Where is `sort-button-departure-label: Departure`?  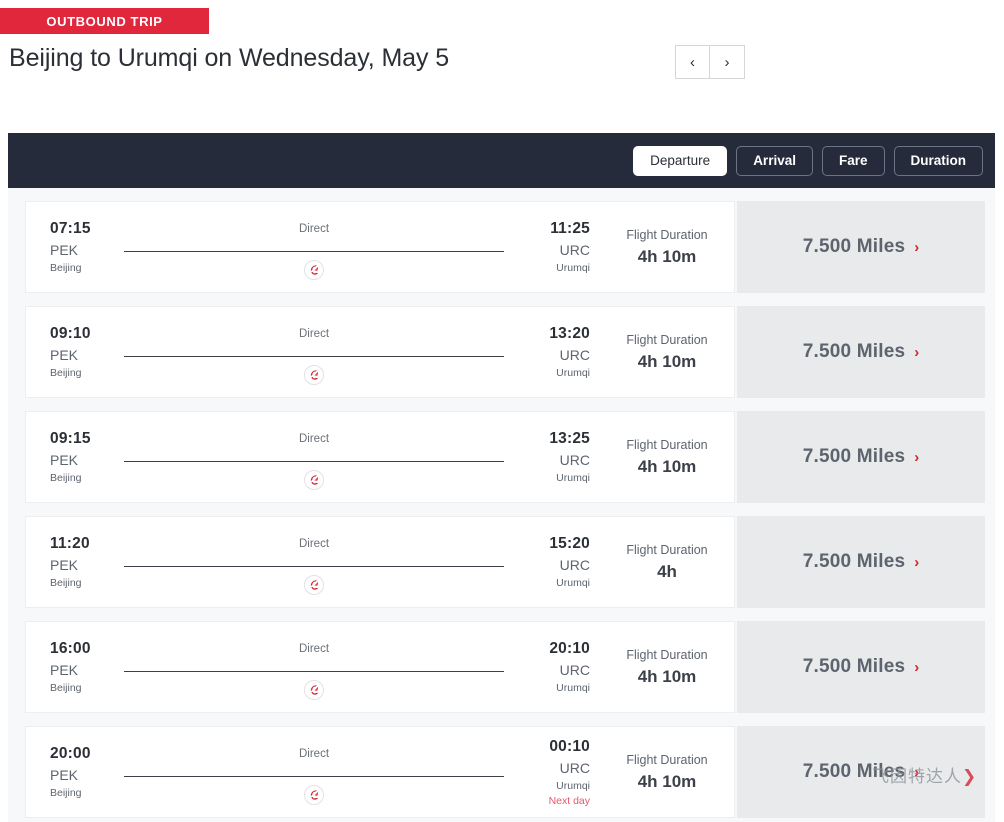 sort-button-departure-label: Departure is located at coordinates (680, 160).